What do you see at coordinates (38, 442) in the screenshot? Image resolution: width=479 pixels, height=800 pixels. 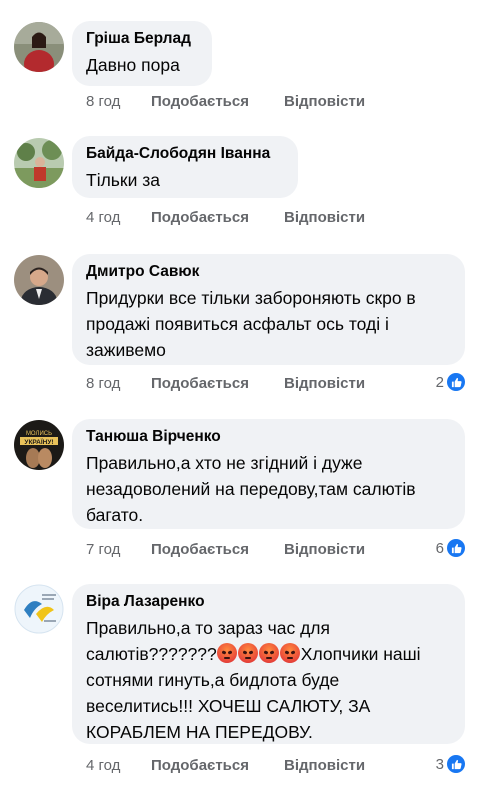 I see `svg-text: УКРАЇНУ!` at bounding box center [38, 442].